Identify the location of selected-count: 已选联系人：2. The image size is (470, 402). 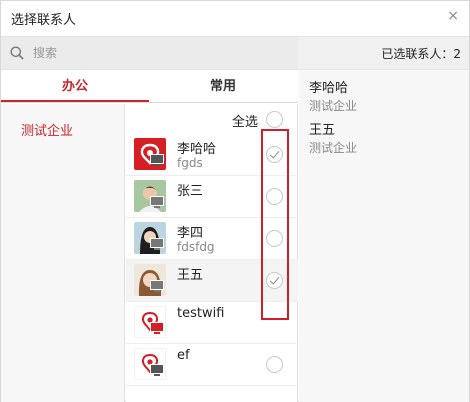
(421, 54).